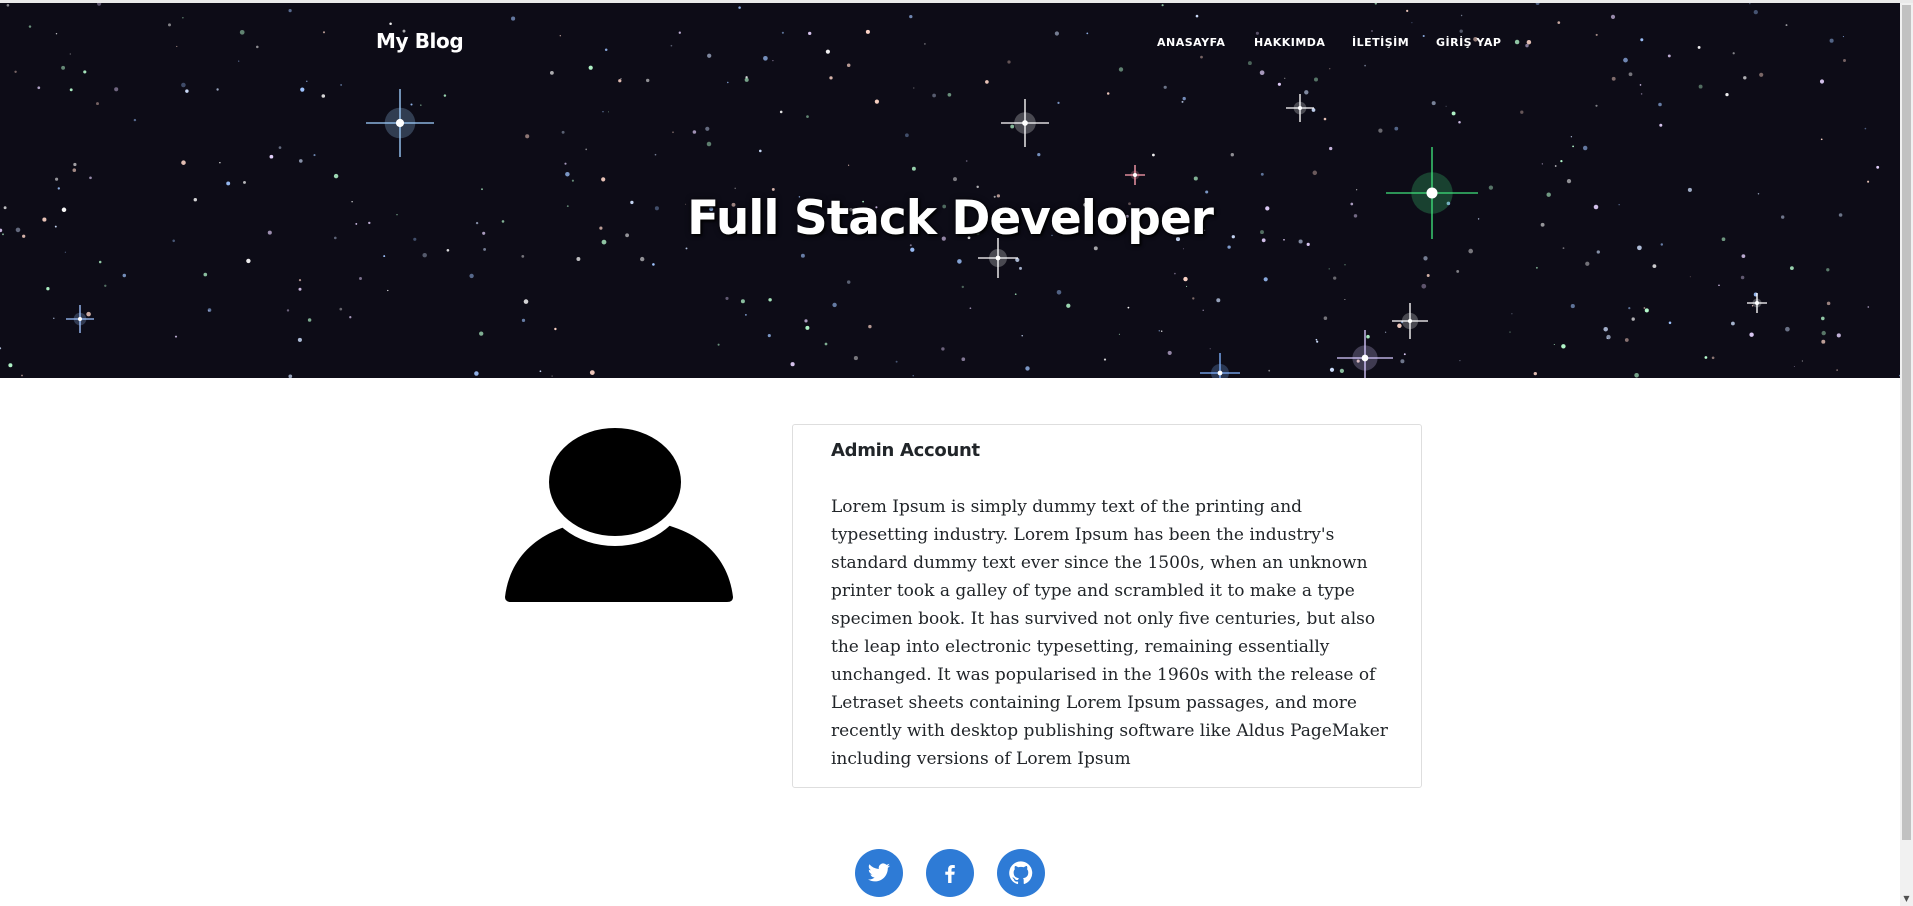  I want to click on facebook-icon, so click(950, 873).